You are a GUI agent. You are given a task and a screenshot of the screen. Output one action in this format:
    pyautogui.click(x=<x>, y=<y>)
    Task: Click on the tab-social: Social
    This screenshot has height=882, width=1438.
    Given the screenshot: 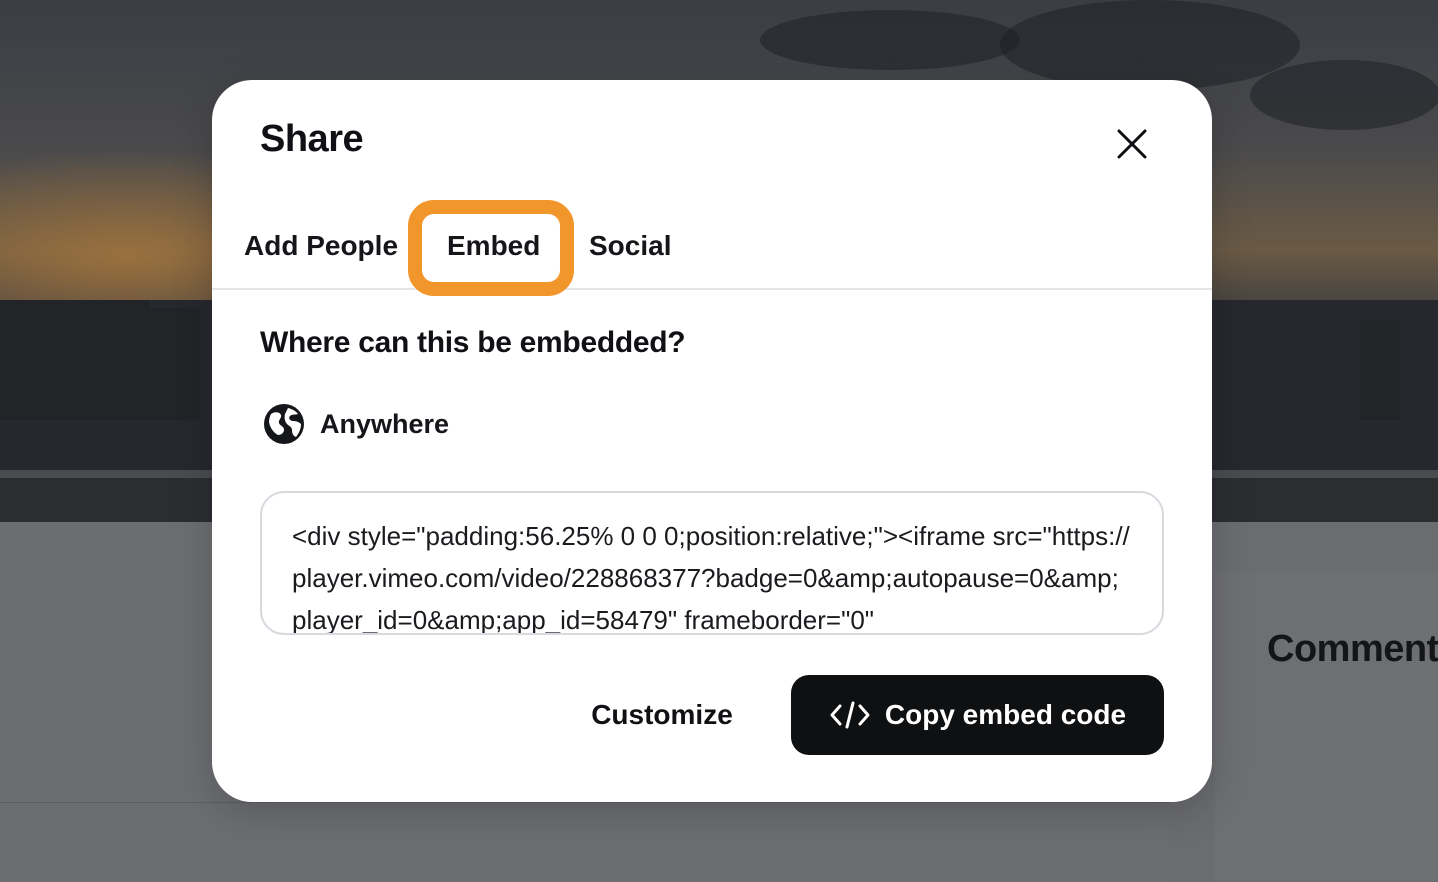 What is the action you would take?
    pyautogui.click(x=630, y=246)
    